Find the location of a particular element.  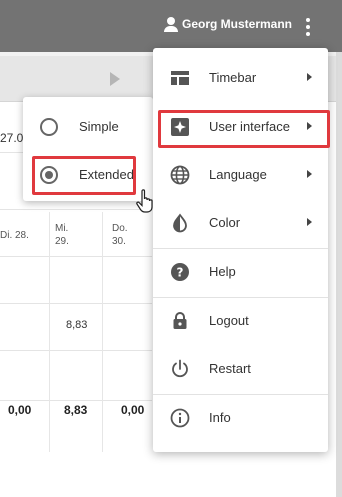

menu-label: Logout is located at coordinates (229, 320).